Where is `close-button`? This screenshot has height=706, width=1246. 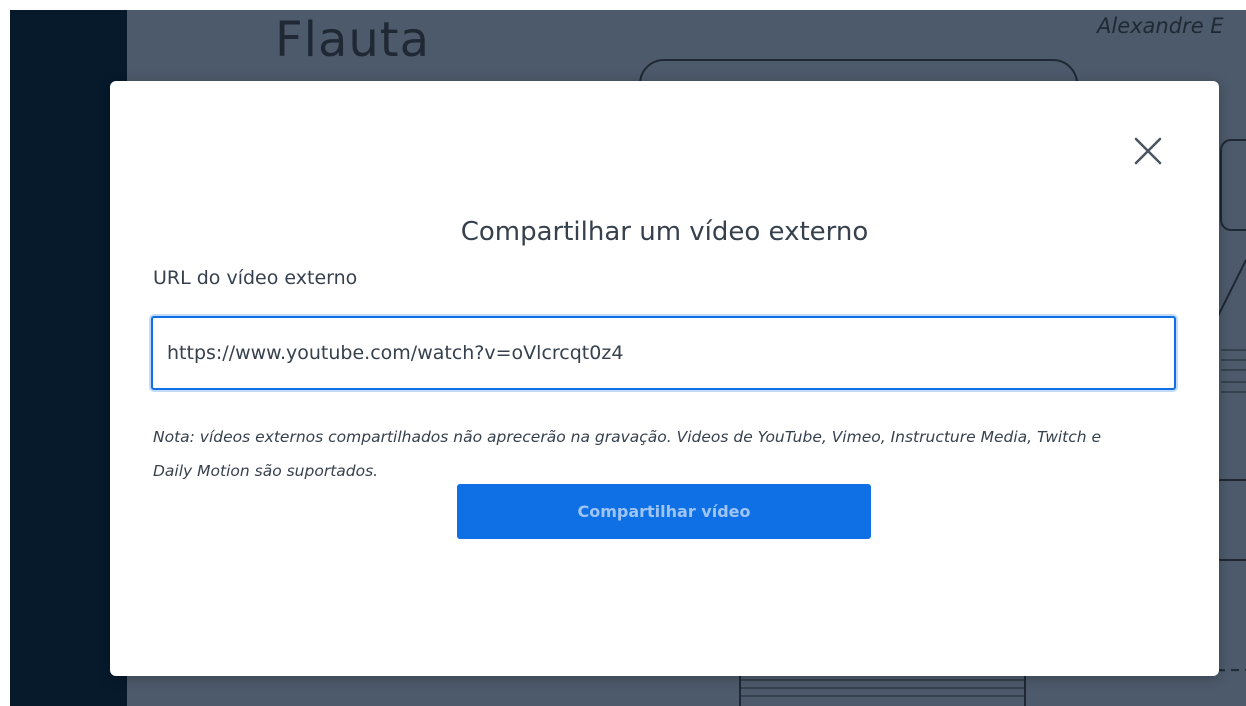 close-button is located at coordinates (1148, 151).